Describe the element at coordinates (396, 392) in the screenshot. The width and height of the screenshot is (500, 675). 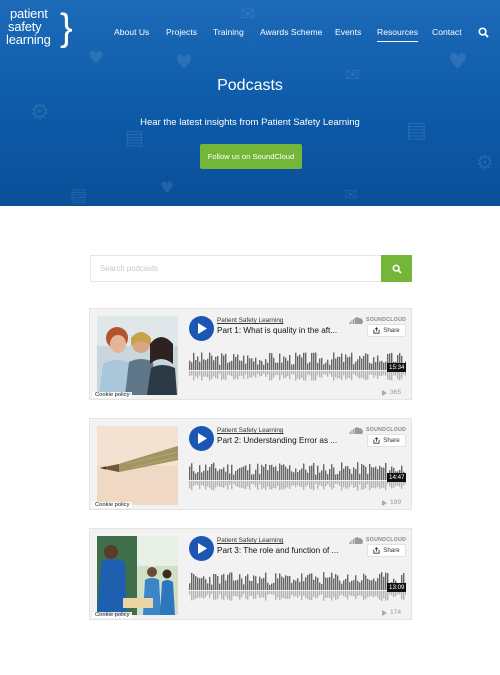
I see `play-count-value: 365` at that location.